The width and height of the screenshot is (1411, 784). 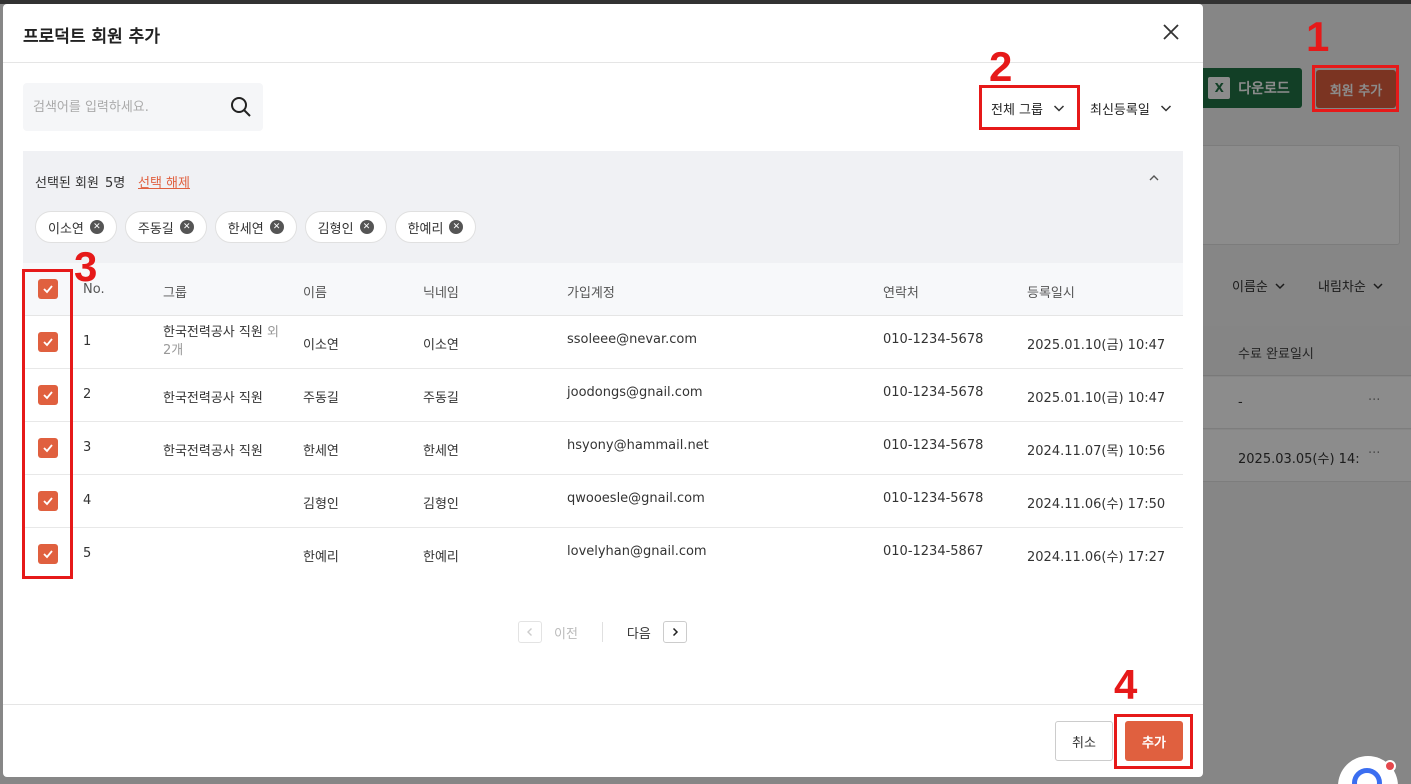 I want to click on chip-label: 김형인, so click(x=335, y=229).